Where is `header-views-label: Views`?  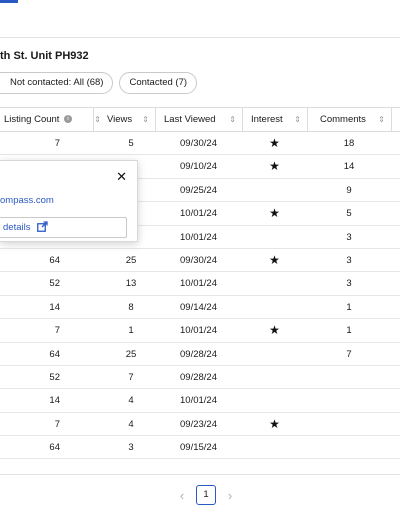
header-views-label: Views is located at coordinates (120, 119).